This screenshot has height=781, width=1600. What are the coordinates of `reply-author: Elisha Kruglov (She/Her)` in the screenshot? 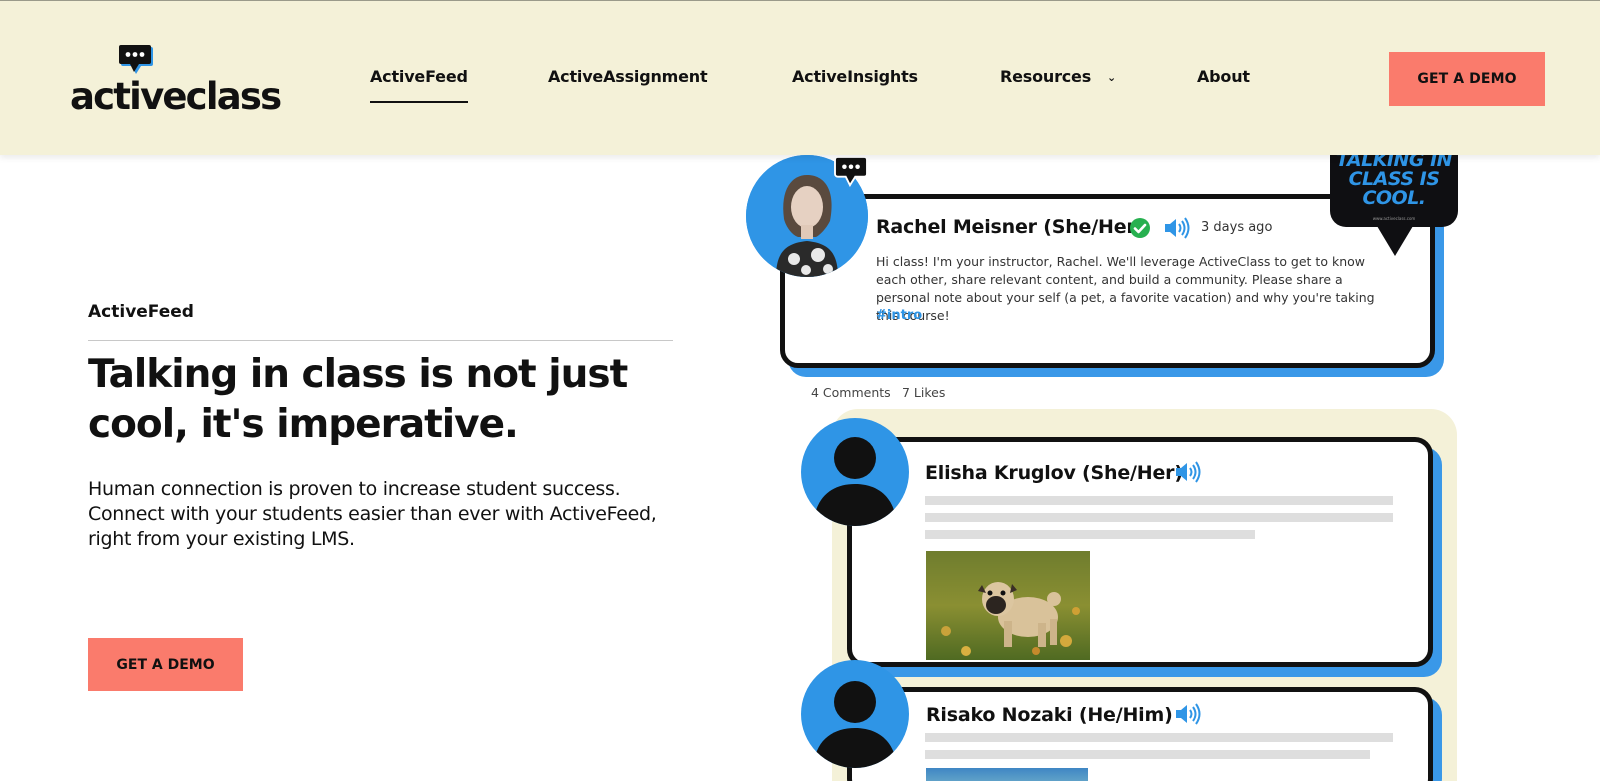 It's located at (1054, 473).